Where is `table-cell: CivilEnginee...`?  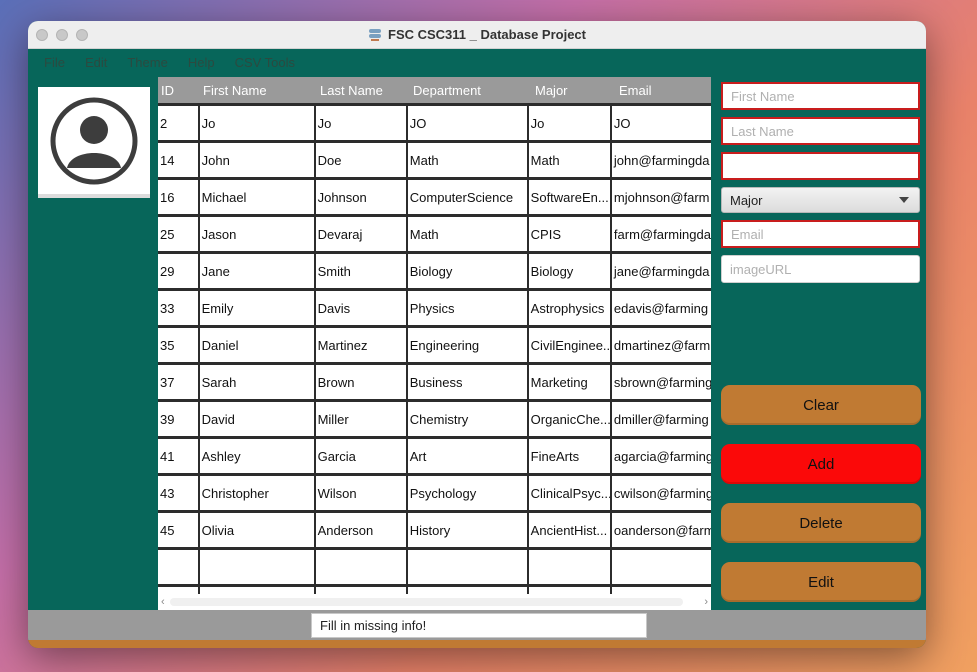
table-cell: CivilEnginee... is located at coordinates (569, 345).